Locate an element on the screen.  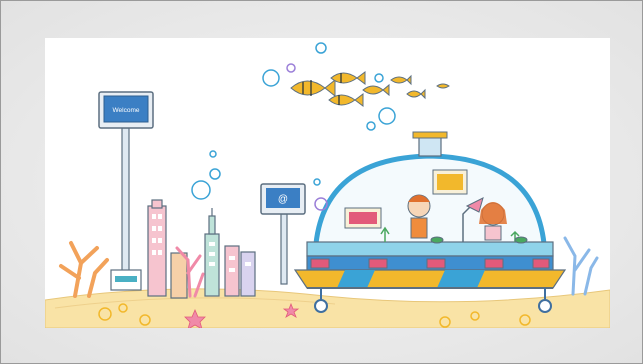
screen-post: @ is located at coordinates (283, 234).